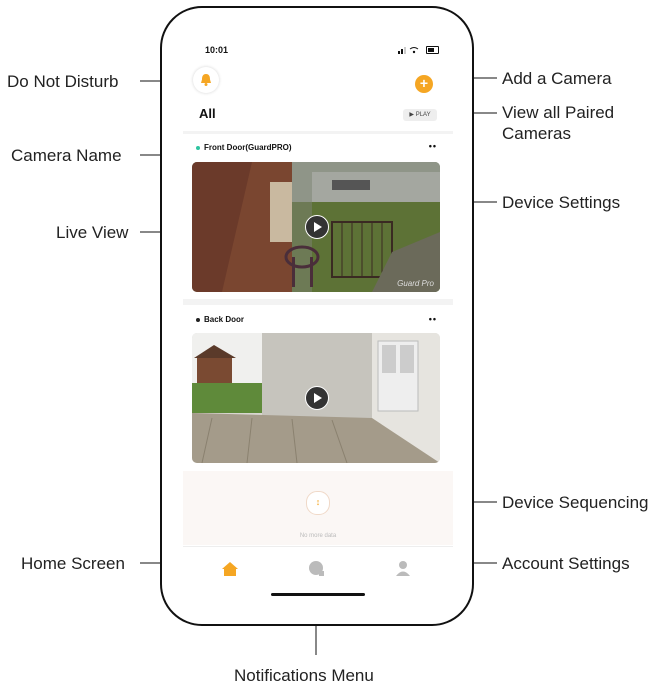 This screenshot has height=686, width=666. I want to click on add-camera-button: +, so click(424, 84).